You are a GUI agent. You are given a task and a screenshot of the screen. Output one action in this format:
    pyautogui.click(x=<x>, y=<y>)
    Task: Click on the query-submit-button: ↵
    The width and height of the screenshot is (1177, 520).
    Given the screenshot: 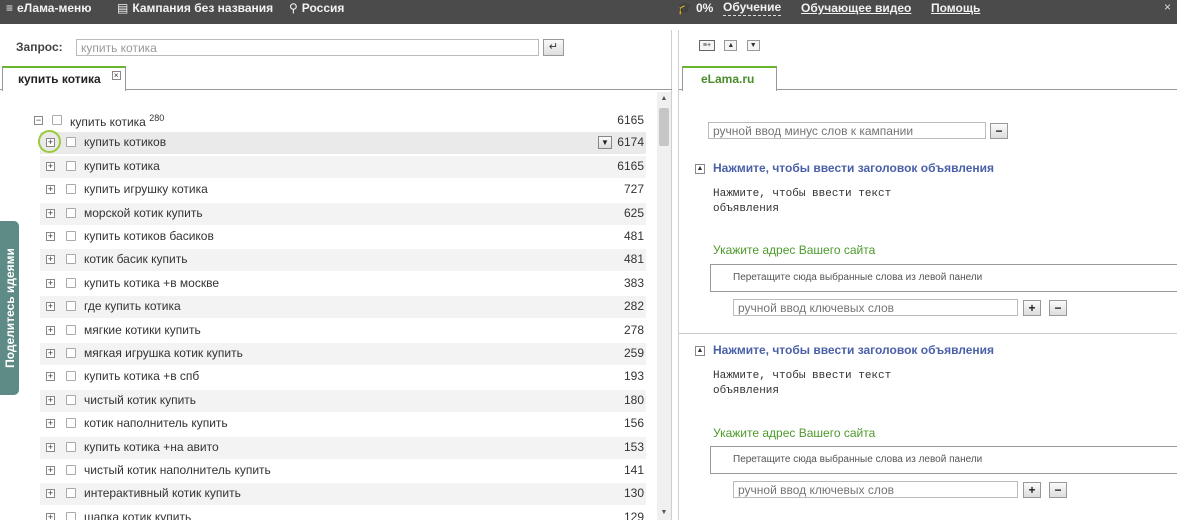 What is the action you would take?
    pyautogui.click(x=553, y=47)
    